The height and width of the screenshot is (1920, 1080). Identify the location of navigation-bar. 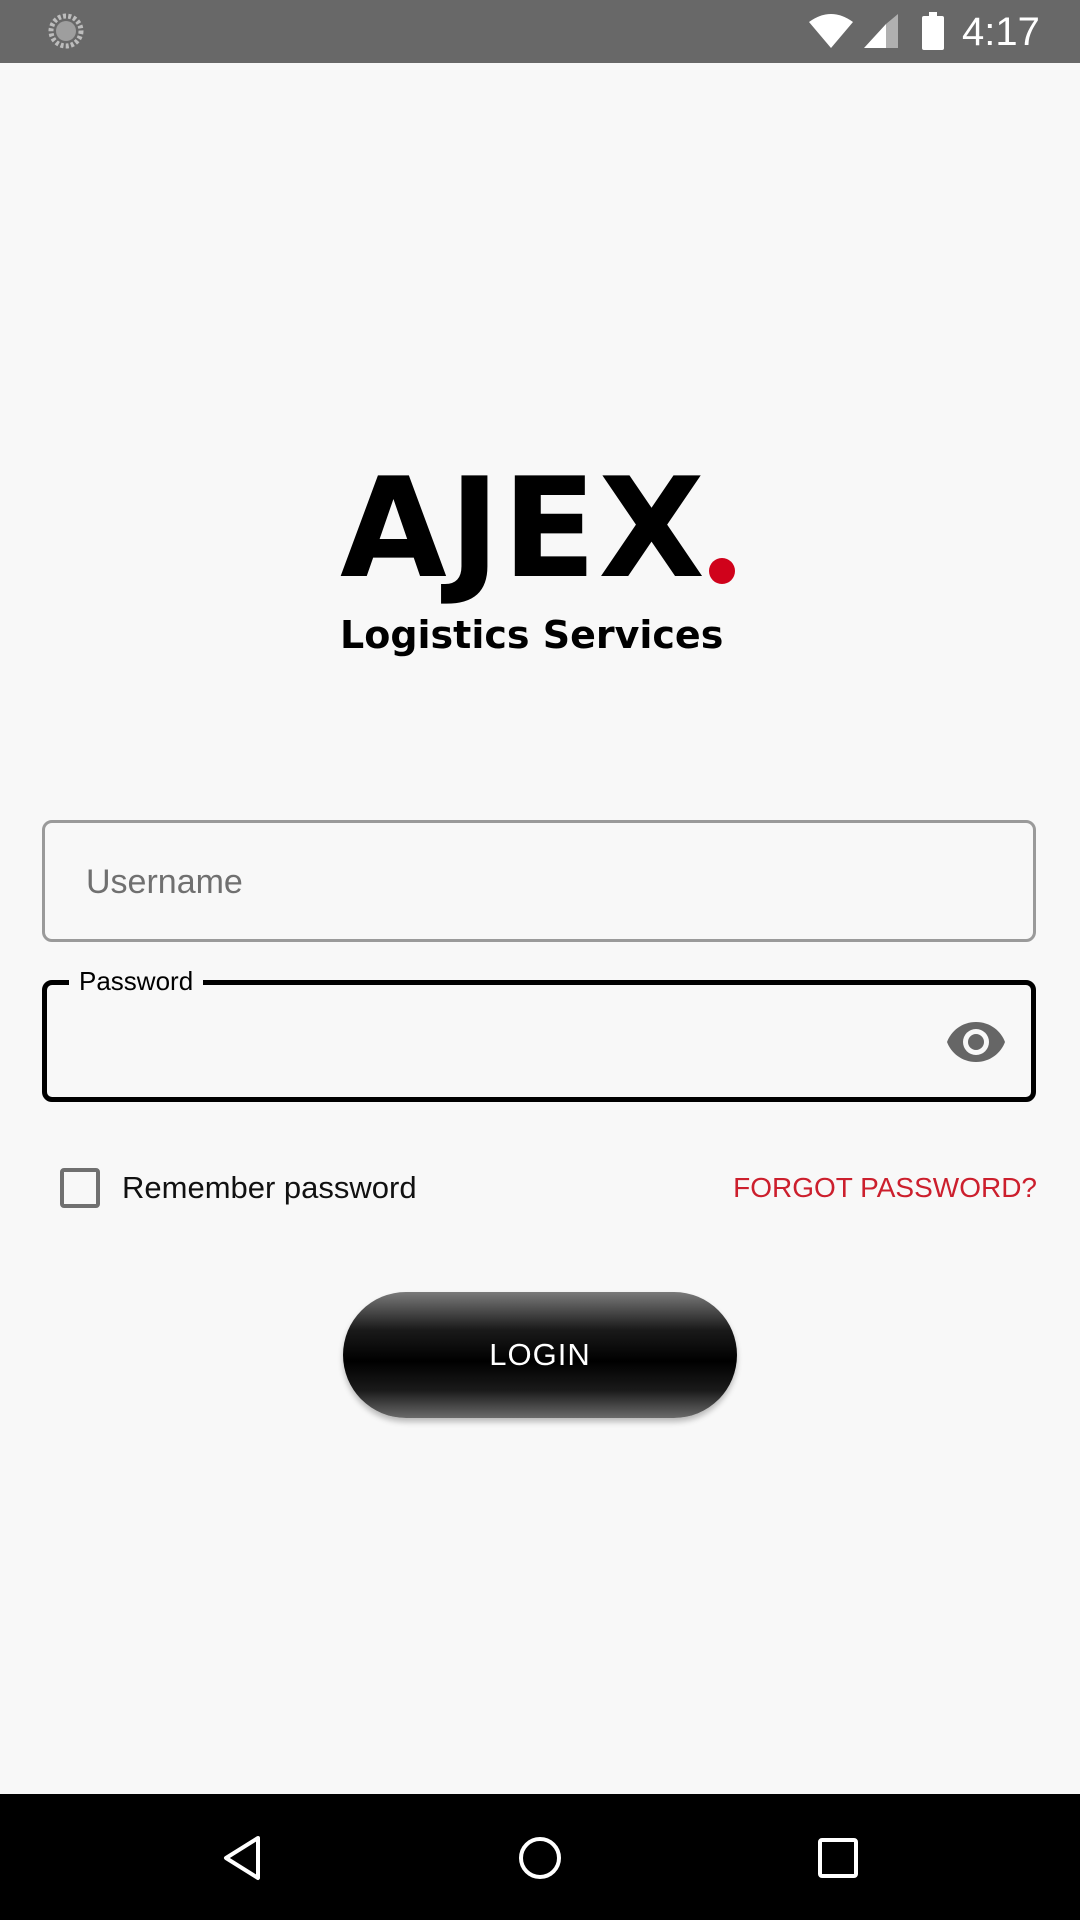
(540, 1857).